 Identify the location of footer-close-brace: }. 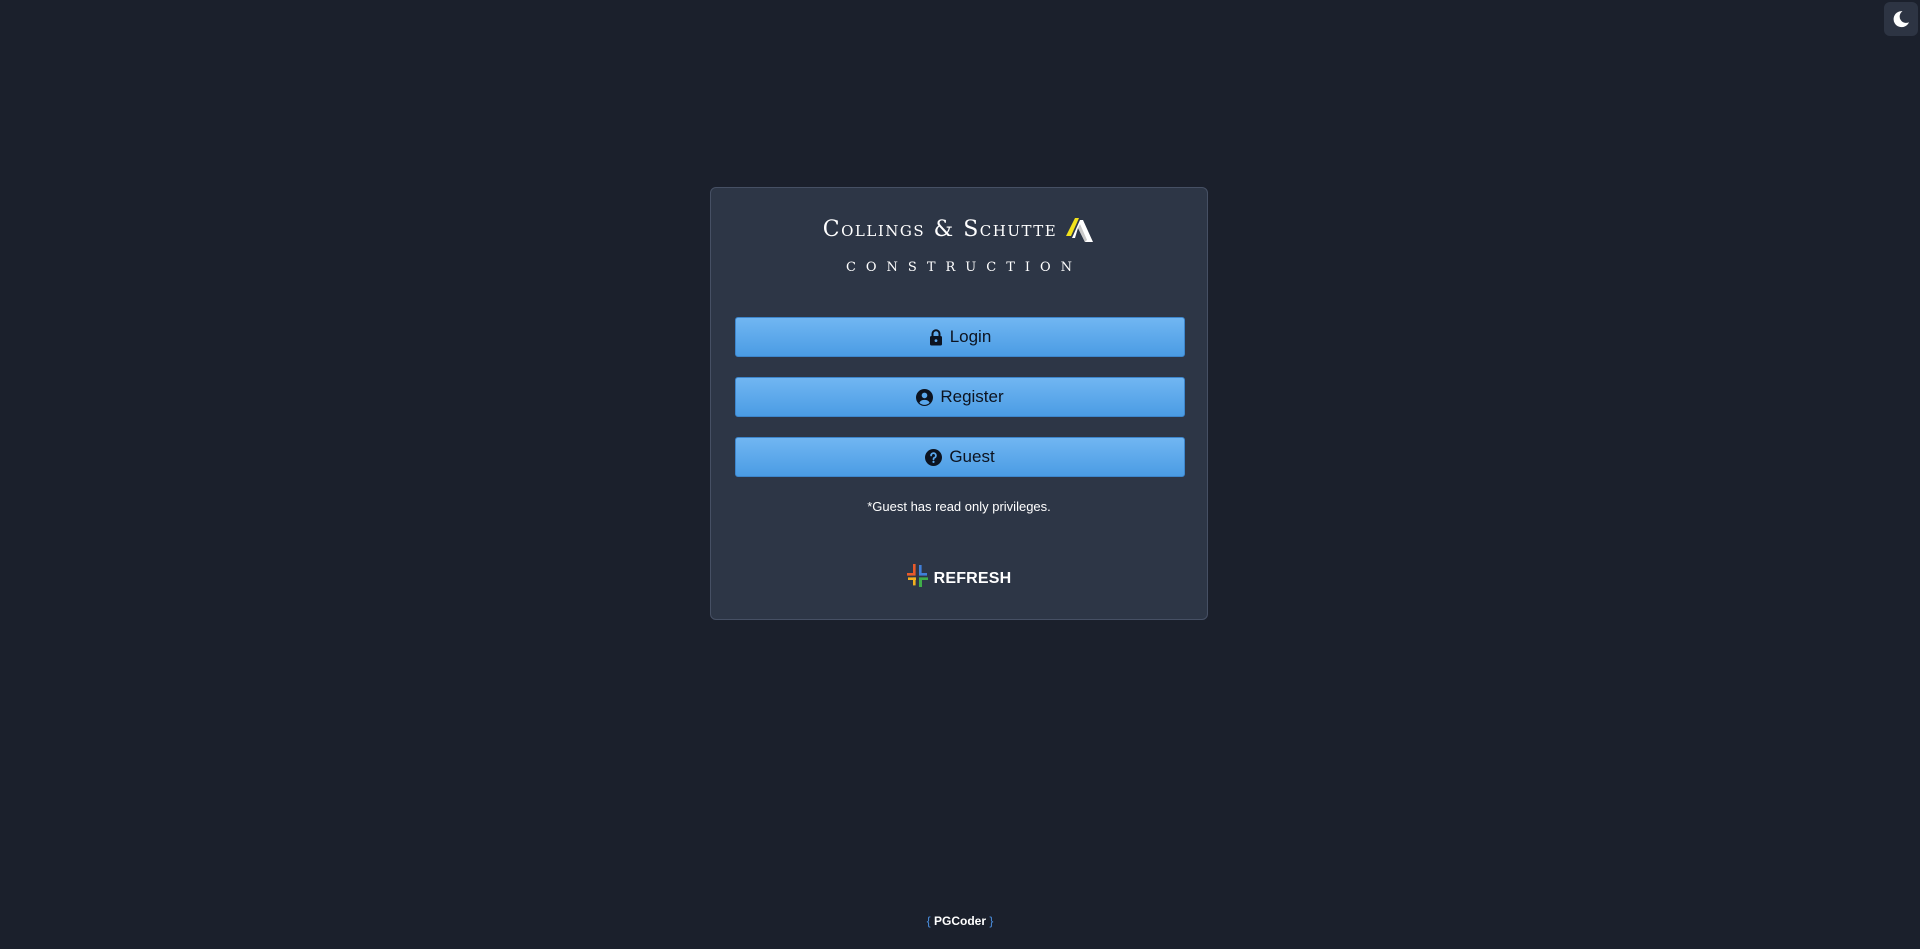
(991, 921).